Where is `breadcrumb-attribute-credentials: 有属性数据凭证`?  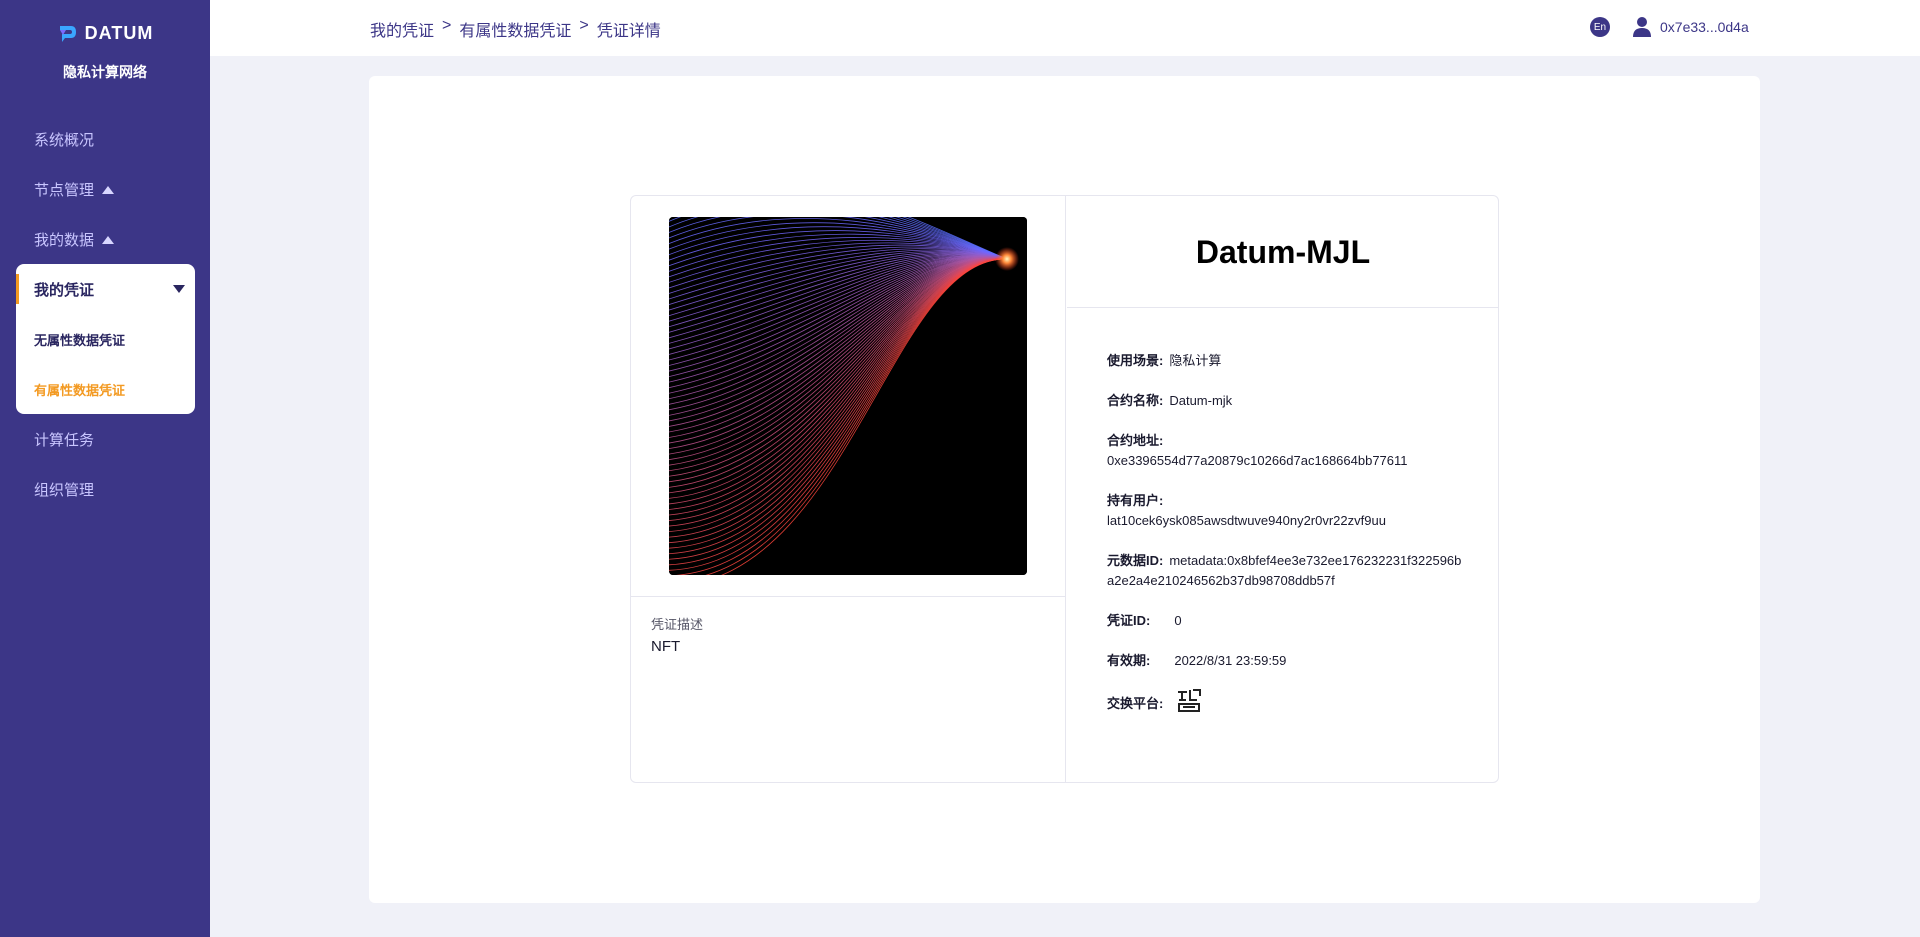
breadcrumb-attribute-credentials: 有属性数据凭证 is located at coordinates (515, 29).